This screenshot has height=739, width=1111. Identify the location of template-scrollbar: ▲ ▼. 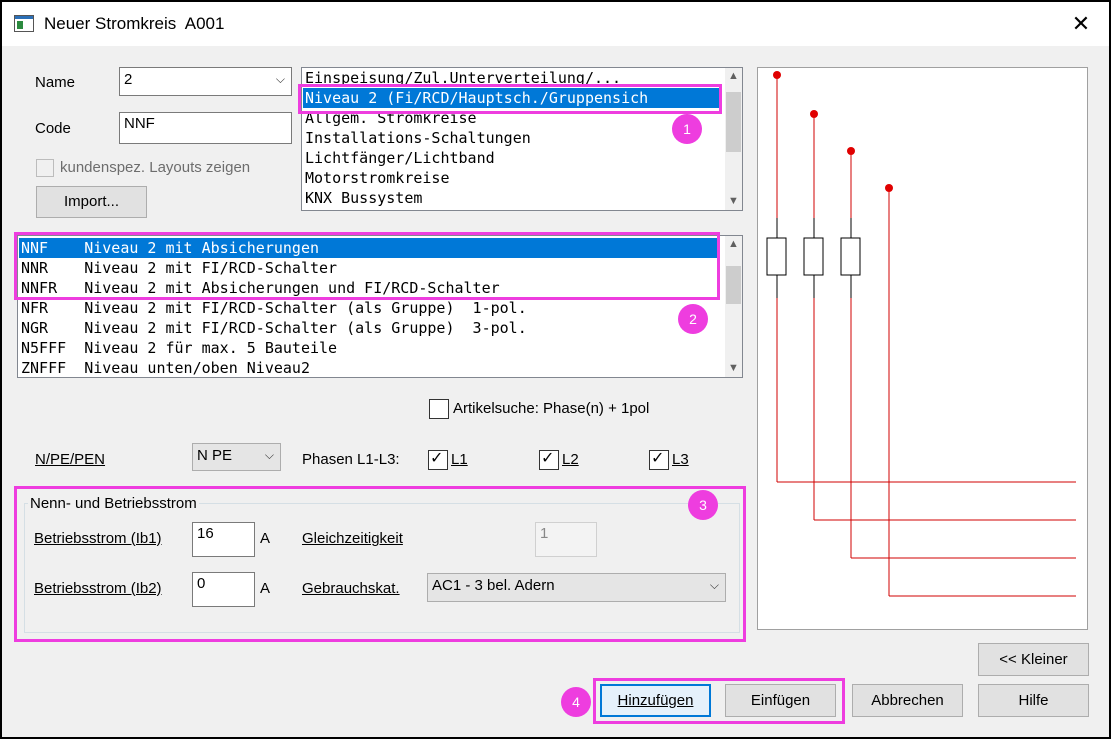
(733, 306).